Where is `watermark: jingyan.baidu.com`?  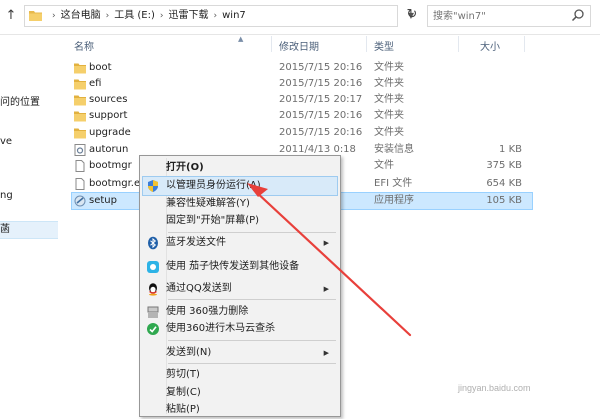 watermark: jingyan.baidu.com is located at coordinates (494, 388).